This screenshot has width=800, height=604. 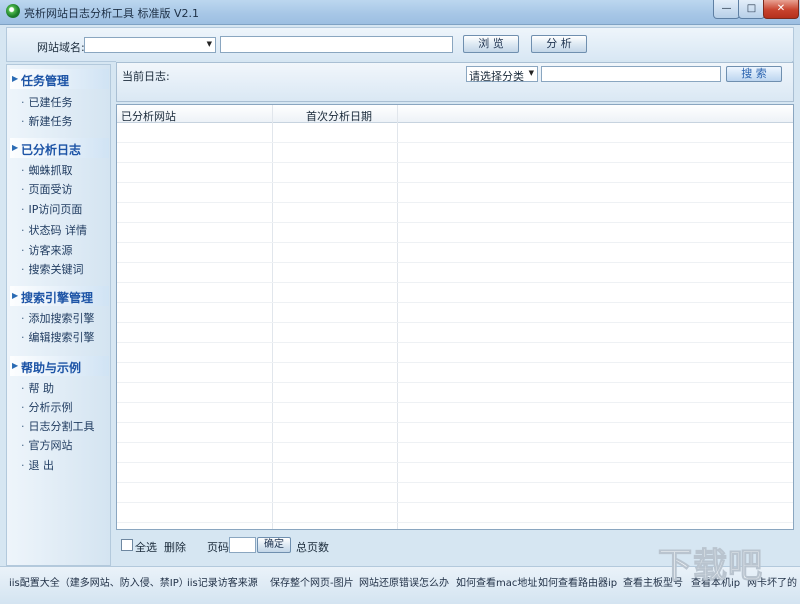 I want to click on sidebar-item-new-task: · 新建任务, so click(x=47, y=121).